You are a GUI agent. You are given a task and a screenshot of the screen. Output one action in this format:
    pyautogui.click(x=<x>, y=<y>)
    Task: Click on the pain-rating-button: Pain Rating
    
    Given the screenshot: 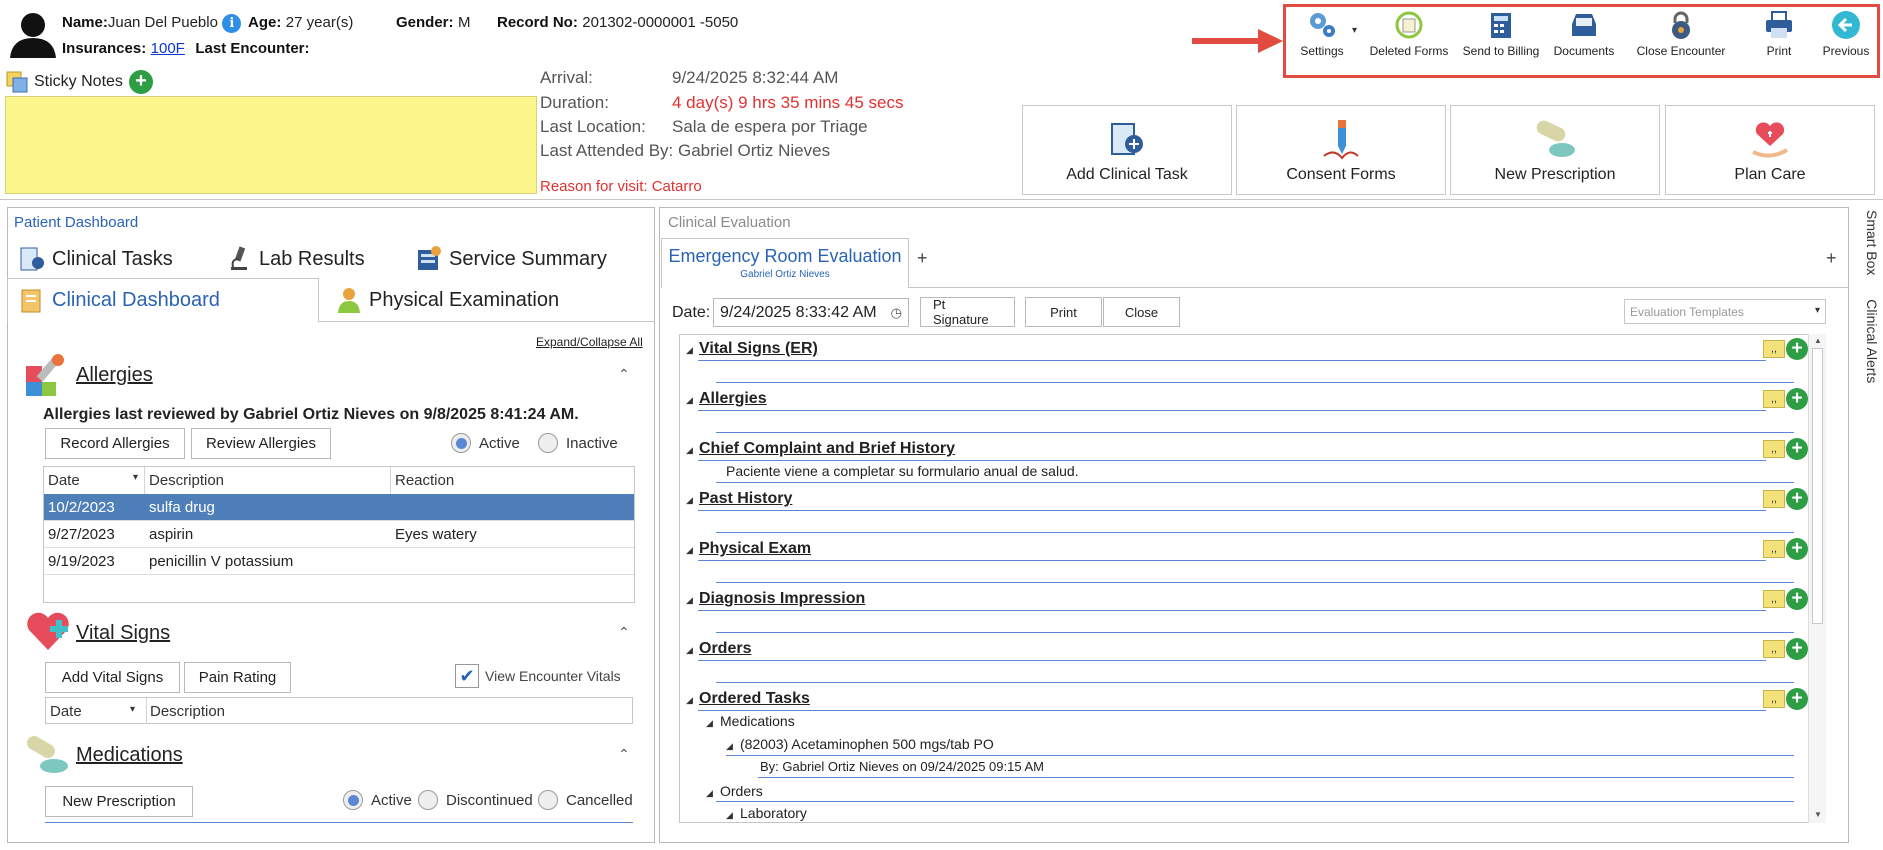 What is the action you would take?
    pyautogui.click(x=237, y=677)
    